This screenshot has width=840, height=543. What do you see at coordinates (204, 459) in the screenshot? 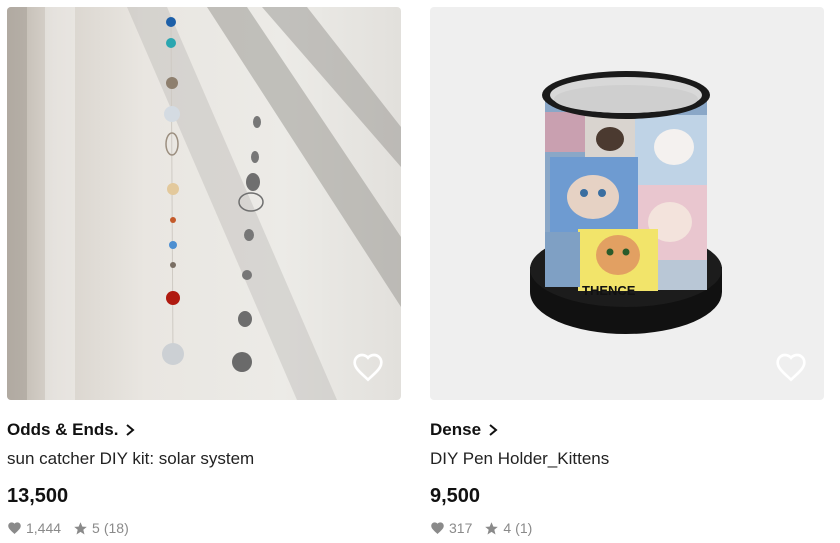
I see `product-title: sun catcher DIY kit: solar system` at bounding box center [204, 459].